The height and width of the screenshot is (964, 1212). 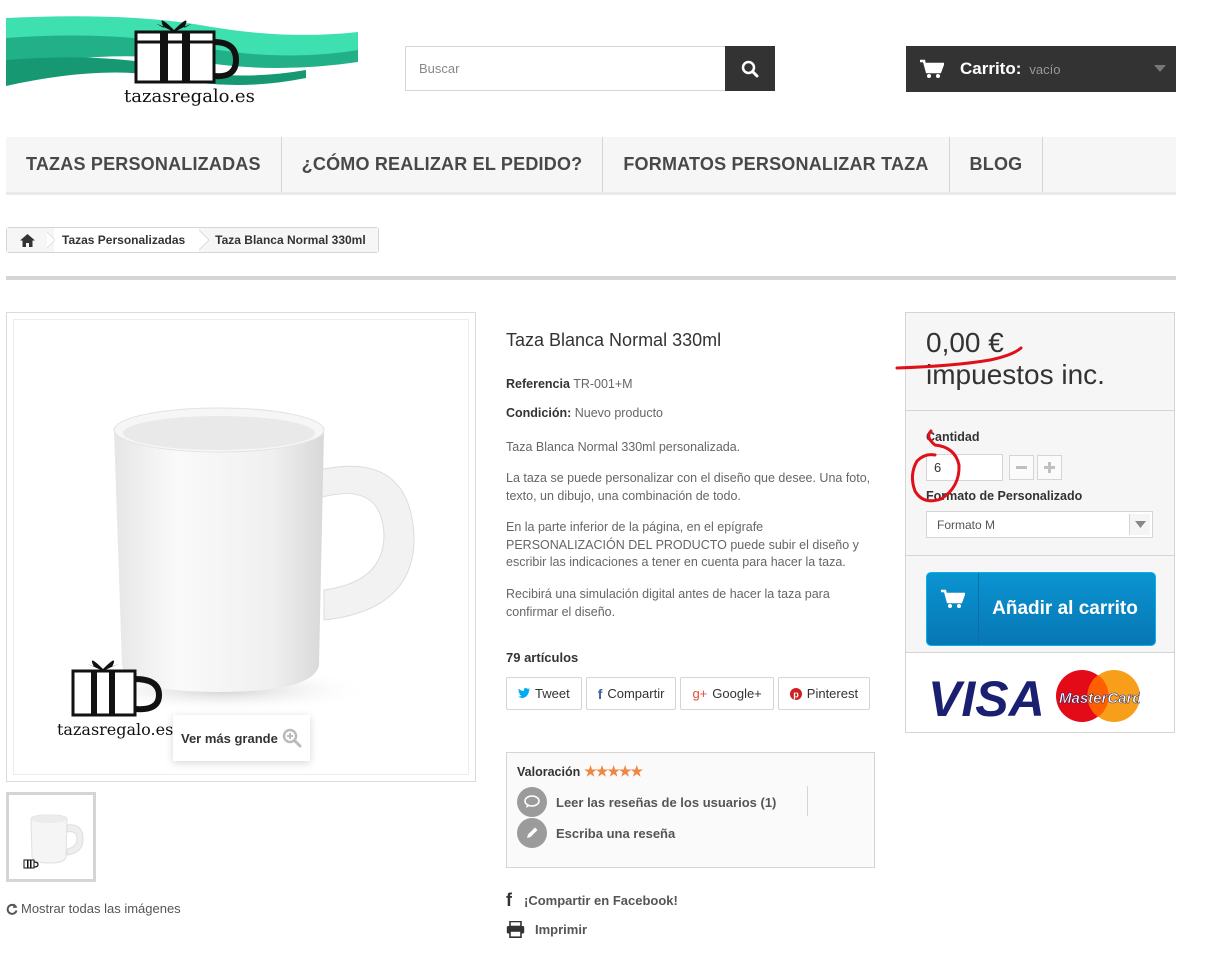 What do you see at coordinates (986, 697) in the screenshot?
I see `visa-logo: VISA` at bounding box center [986, 697].